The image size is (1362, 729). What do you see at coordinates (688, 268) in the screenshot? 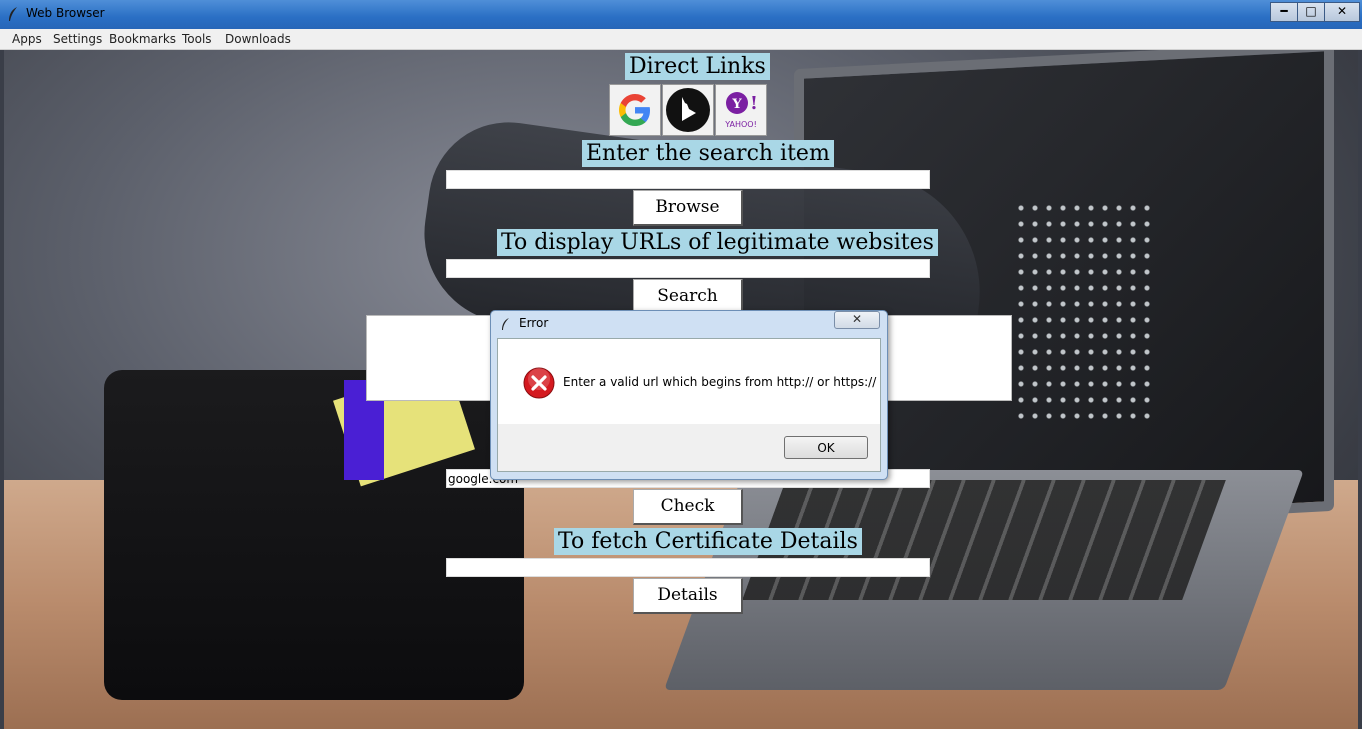
I see `legit-url-input` at bounding box center [688, 268].